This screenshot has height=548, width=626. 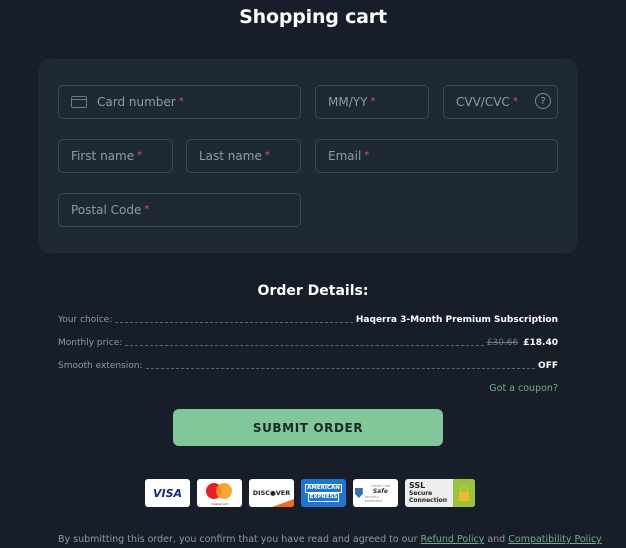 I want to click on order-row-extension: Smooth extension: OFF, so click(x=308, y=366).